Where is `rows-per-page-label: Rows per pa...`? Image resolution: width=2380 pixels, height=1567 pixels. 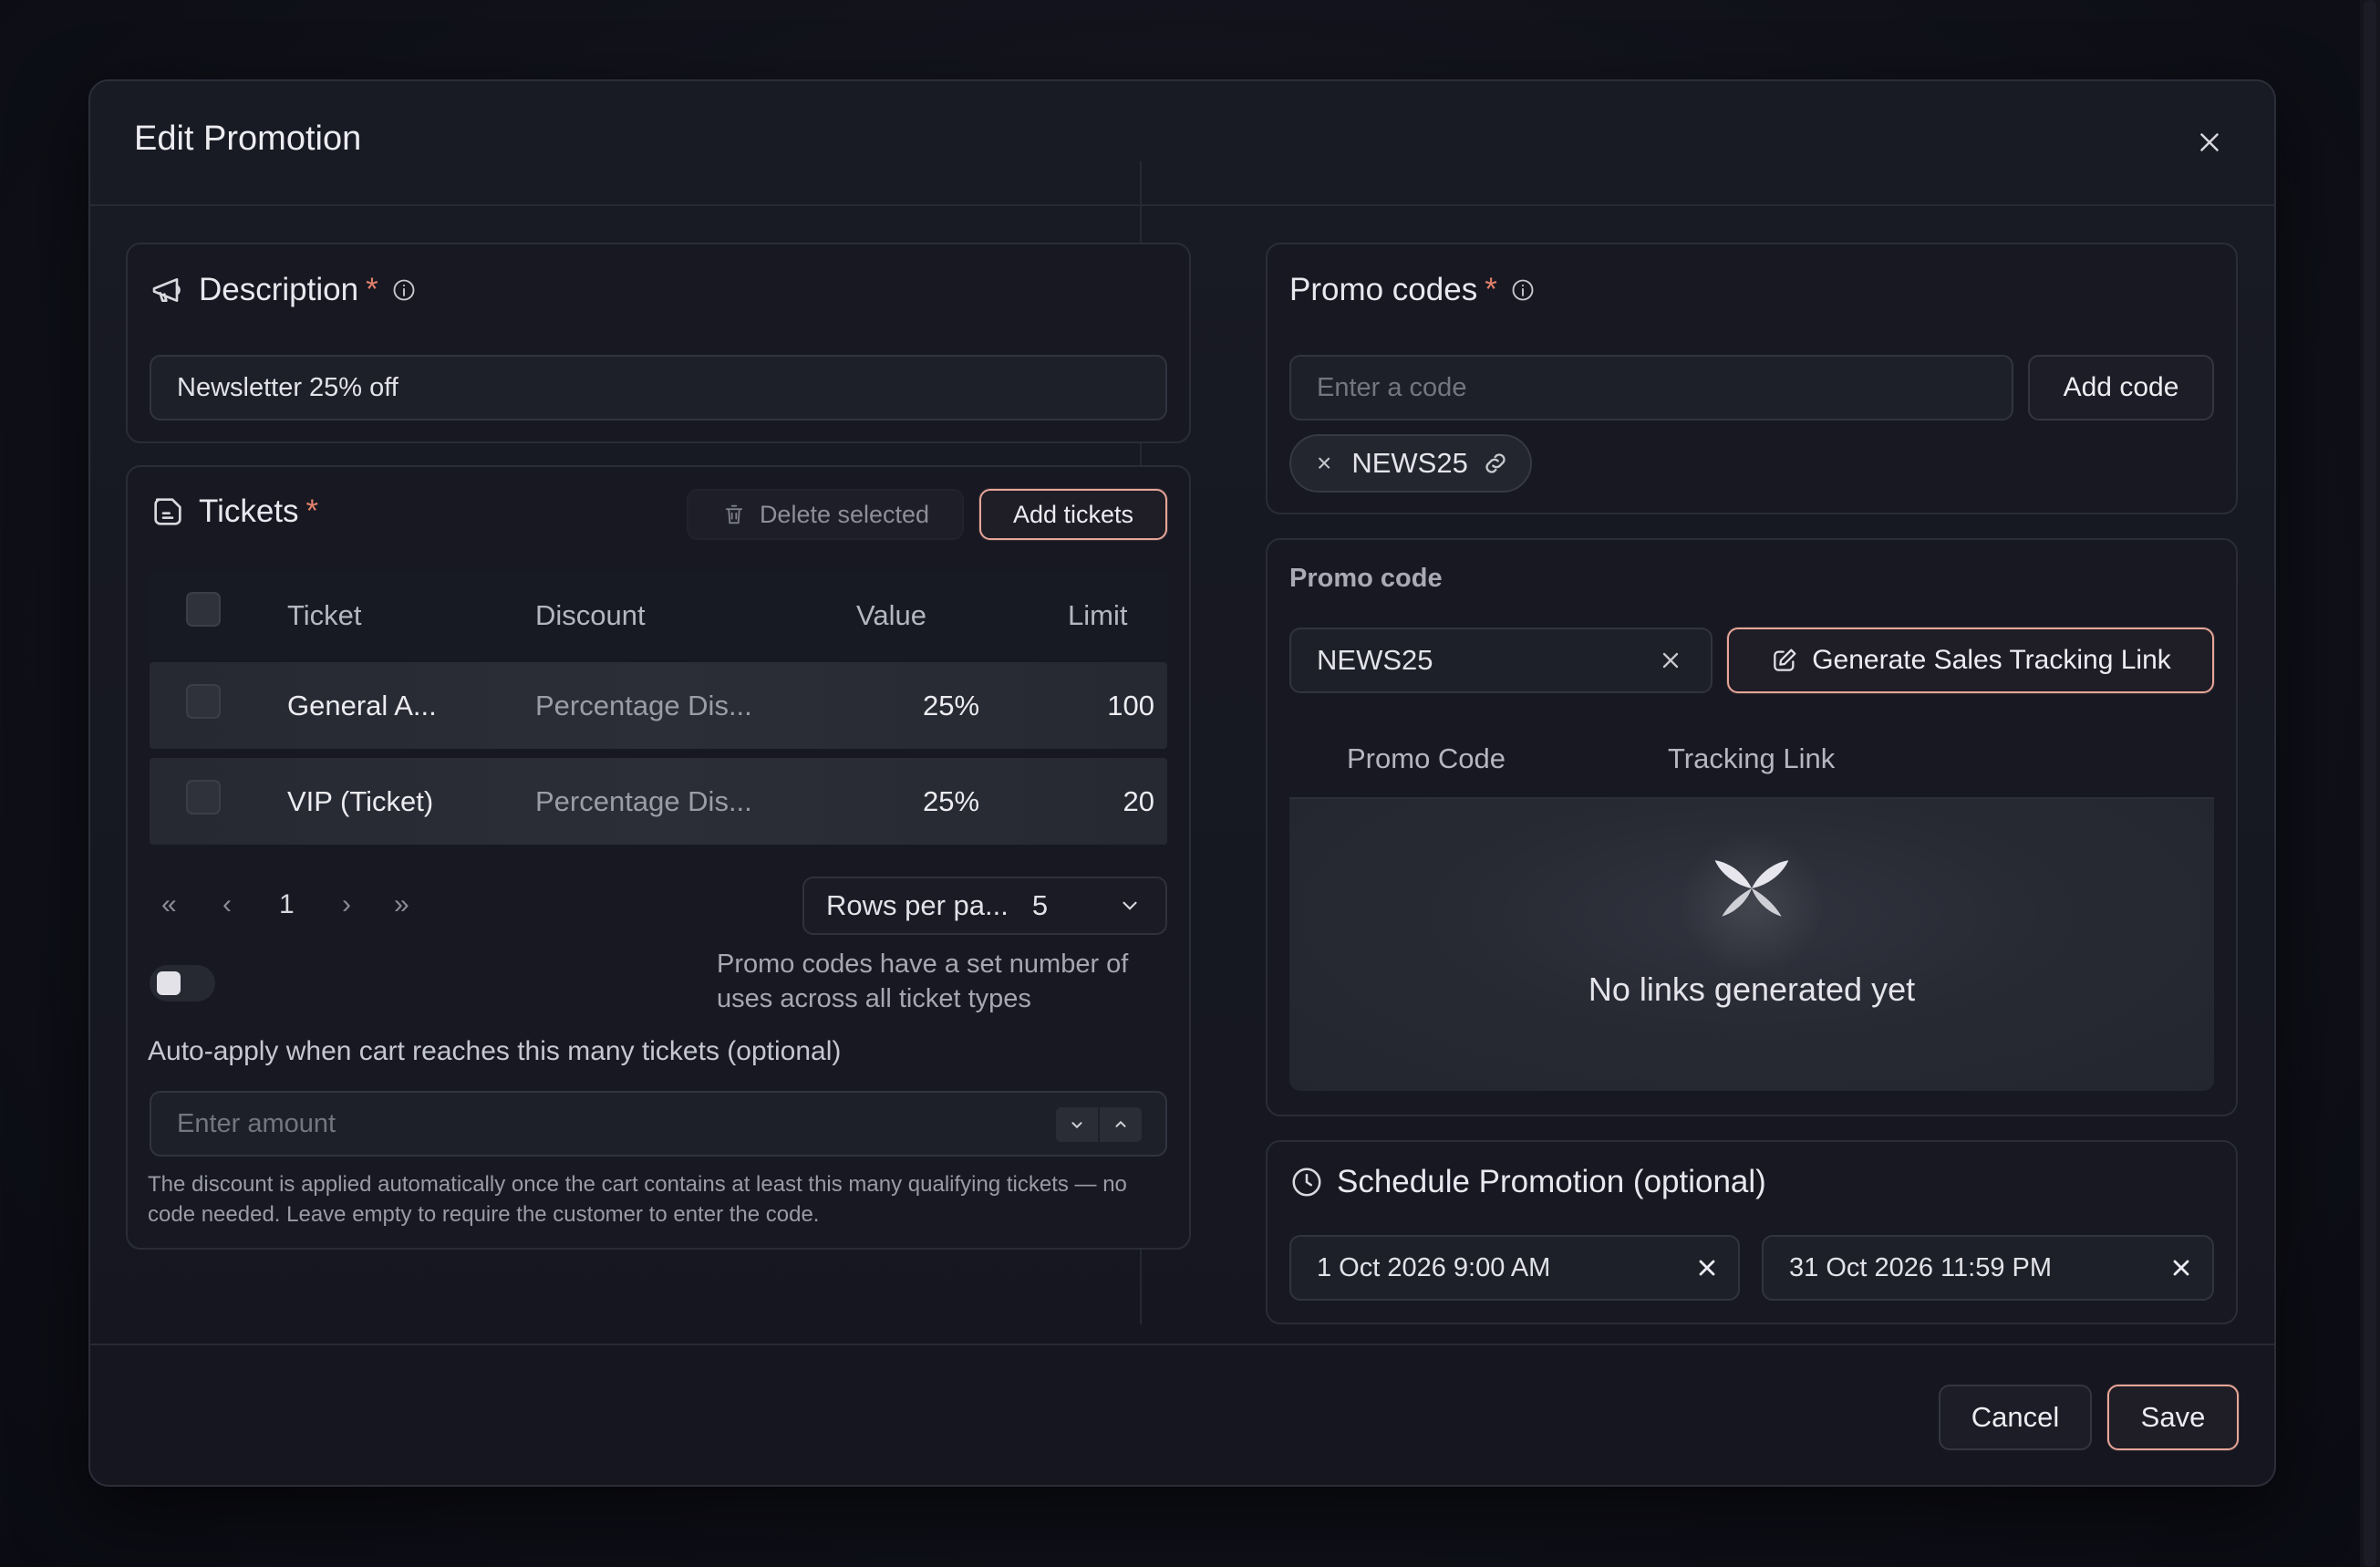
rows-per-page-label: Rows per pa... is located at coordinates (918, 905).